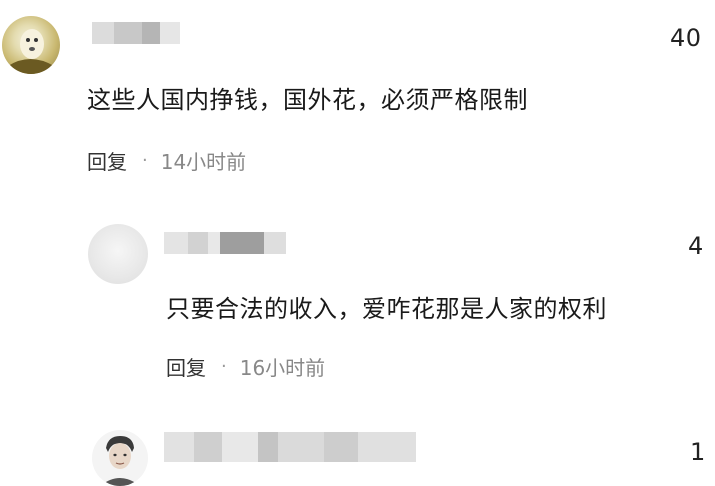 This screenshot has height=486, width=715. I want to click on timestamp: 16小时前, so click(282, 368).